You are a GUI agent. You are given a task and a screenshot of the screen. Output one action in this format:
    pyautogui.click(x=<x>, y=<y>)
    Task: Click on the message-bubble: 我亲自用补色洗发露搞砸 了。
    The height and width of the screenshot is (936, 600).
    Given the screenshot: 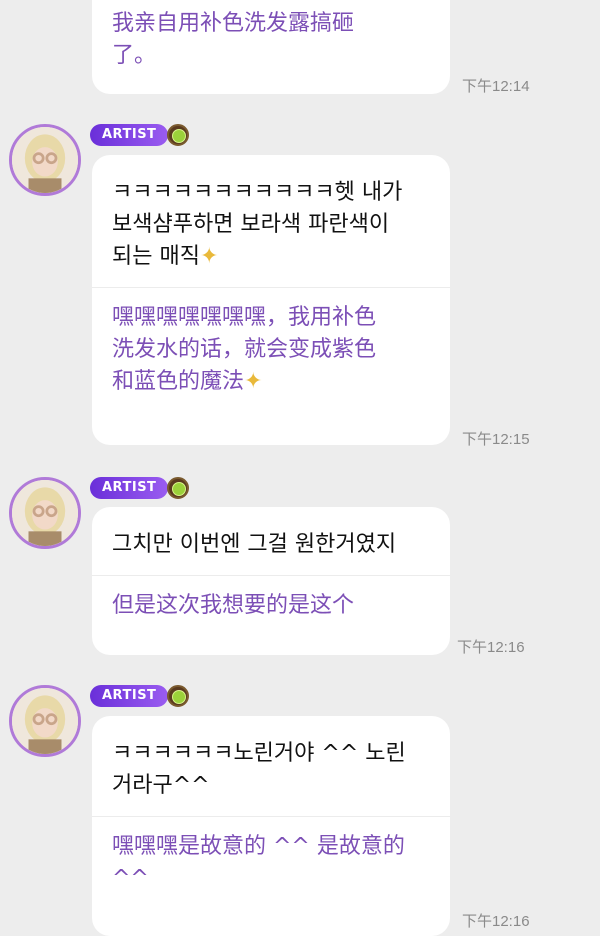 What is the action you would take?
    pyautogui.click(x=271, y=47)
    